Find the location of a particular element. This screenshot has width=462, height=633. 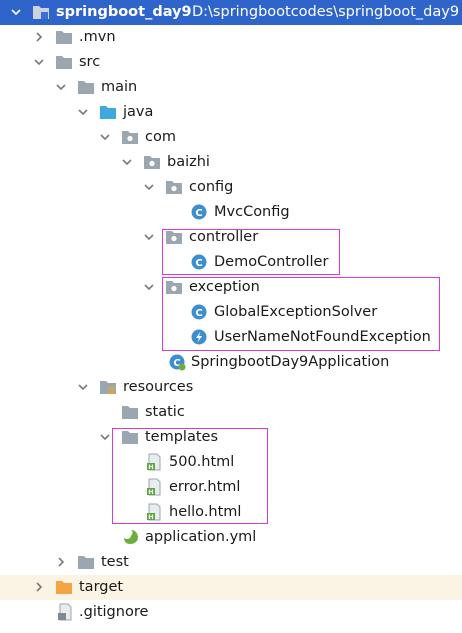

tree-label: 500.html is located at coordinates (202, 462).